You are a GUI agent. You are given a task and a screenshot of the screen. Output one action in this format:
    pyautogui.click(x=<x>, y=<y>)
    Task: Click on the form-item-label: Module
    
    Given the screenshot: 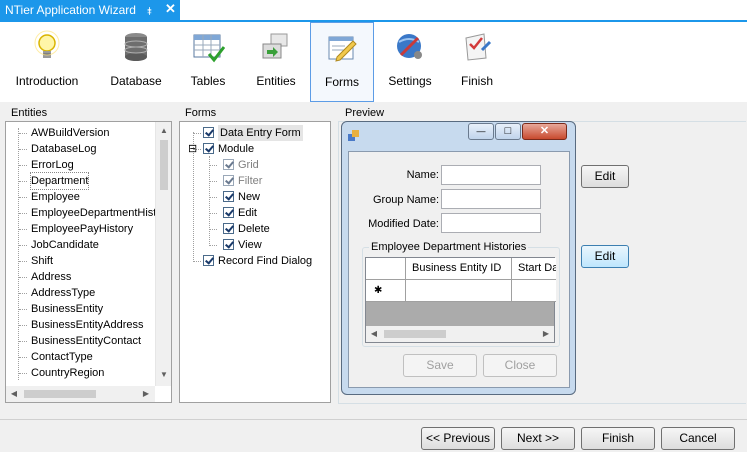 What is the action you would take?
    pyautogui.click(x=236, y=149)
    